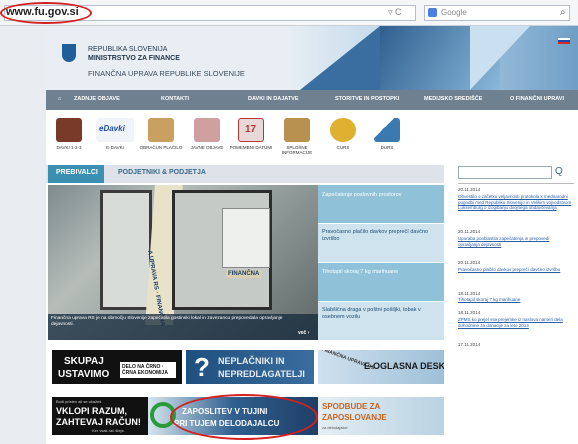 The height and width of the screenshot is (444, 578). I want to click on slovenian-flag-icon, so click(564, 41).